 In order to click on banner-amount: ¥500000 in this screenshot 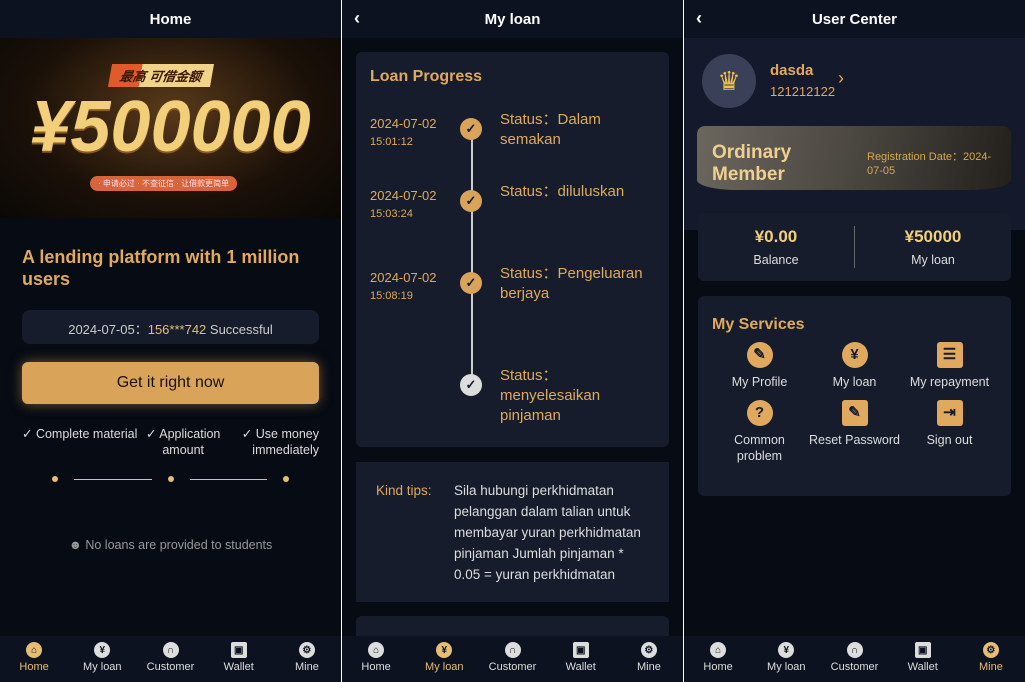, I will do `click(170, 127)`.